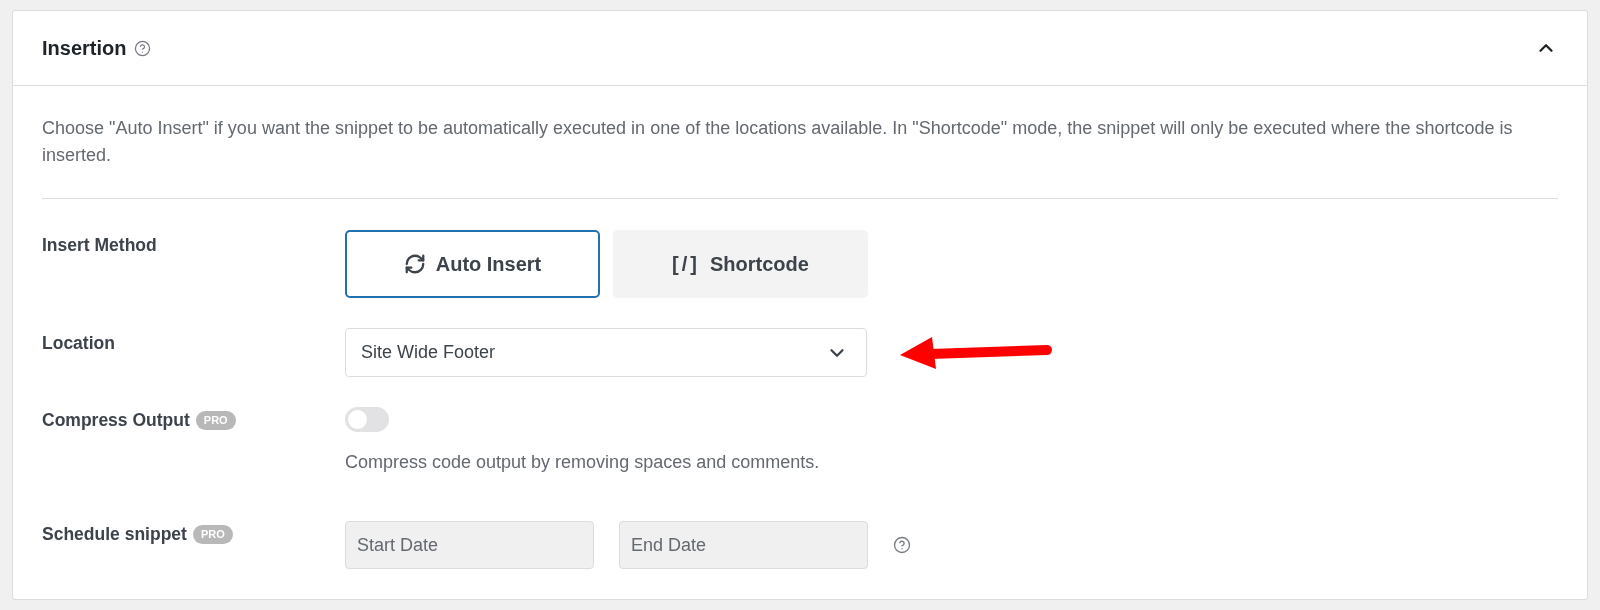  Describe the element at coordinates (582, 462) in the screenshot. I see `help-text: Compress code output by removing spaces and comments.` at that location.